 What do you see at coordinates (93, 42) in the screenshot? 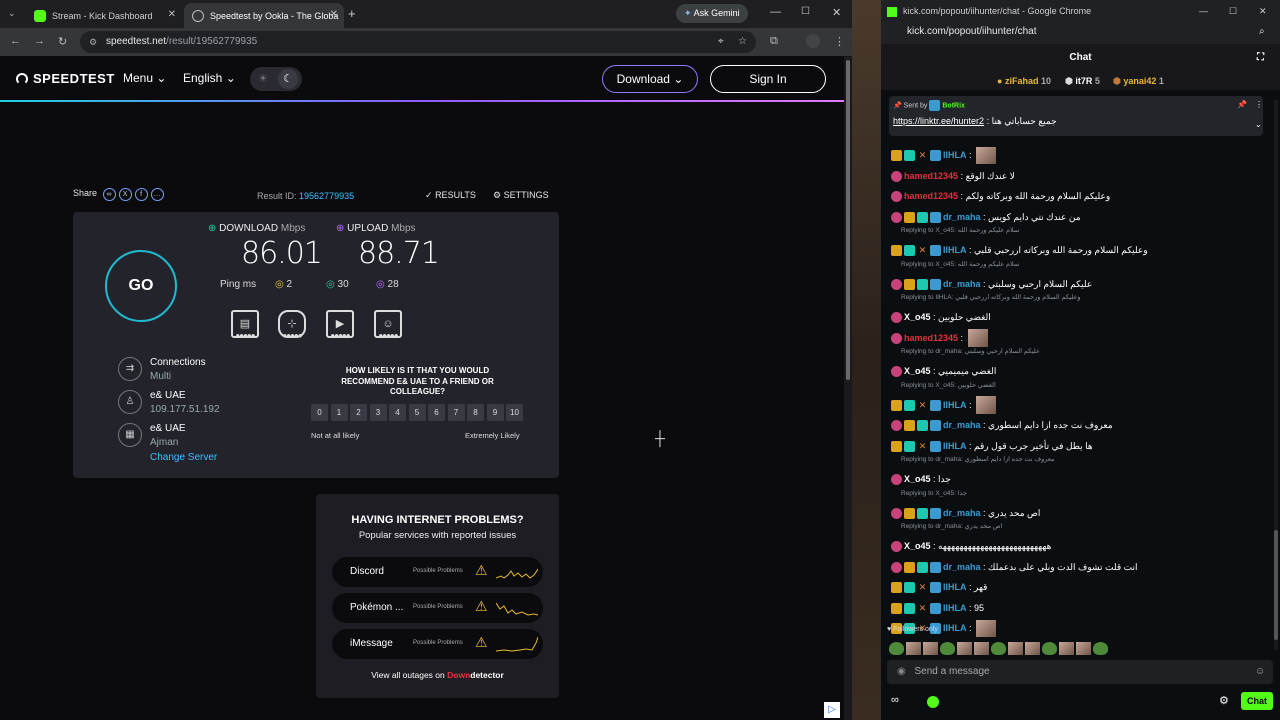
I see `site-info-icon: ⚙` at bounding box center [93, 42].